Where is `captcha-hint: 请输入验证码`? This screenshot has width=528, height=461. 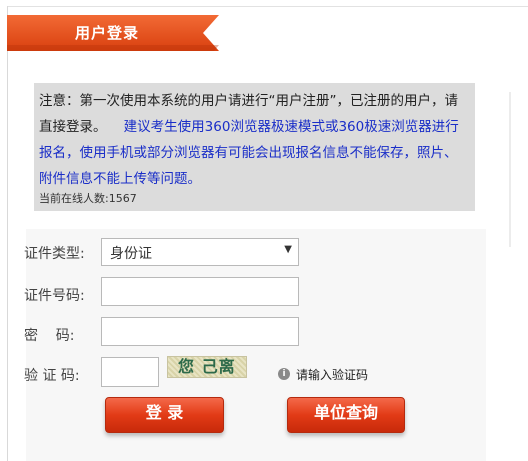
captcha-hint: 请输入验证码 is located at coordinates (332, 375).